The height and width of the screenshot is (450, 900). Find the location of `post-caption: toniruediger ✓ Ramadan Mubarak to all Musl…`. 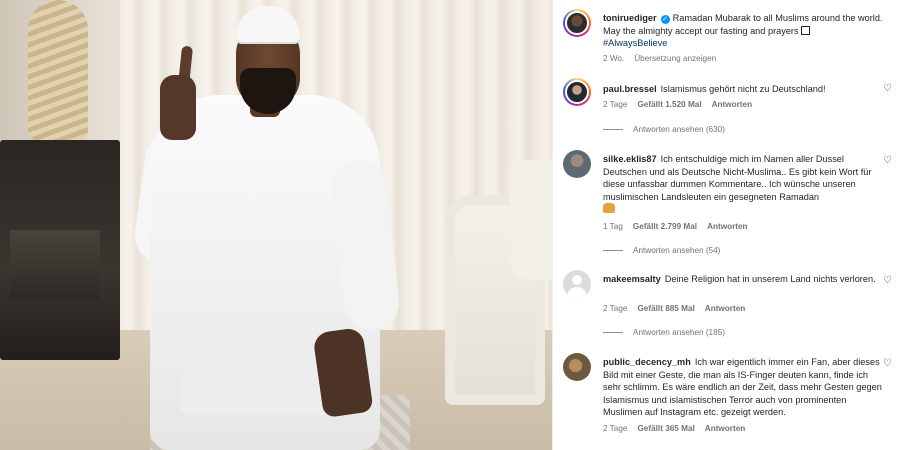

post-caption: toniruediger ✓ Ramadan Mubarak to all Musl… is located at coordinates (728, 39).